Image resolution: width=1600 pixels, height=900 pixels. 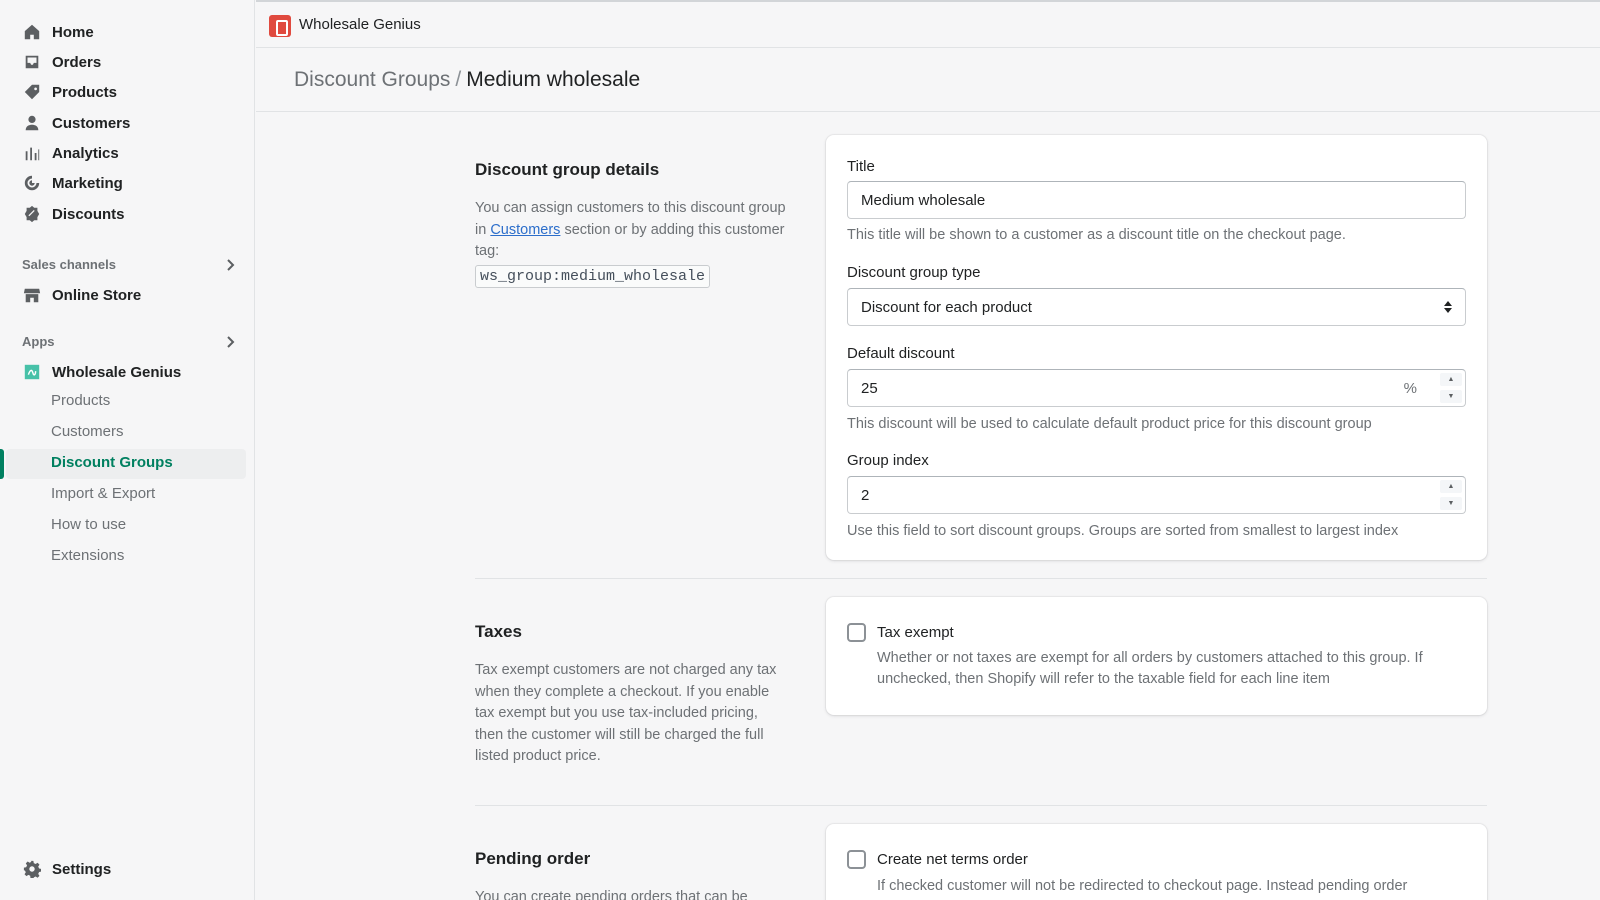 I want to click on app-item-products: Products, so click(x=80, y=400).